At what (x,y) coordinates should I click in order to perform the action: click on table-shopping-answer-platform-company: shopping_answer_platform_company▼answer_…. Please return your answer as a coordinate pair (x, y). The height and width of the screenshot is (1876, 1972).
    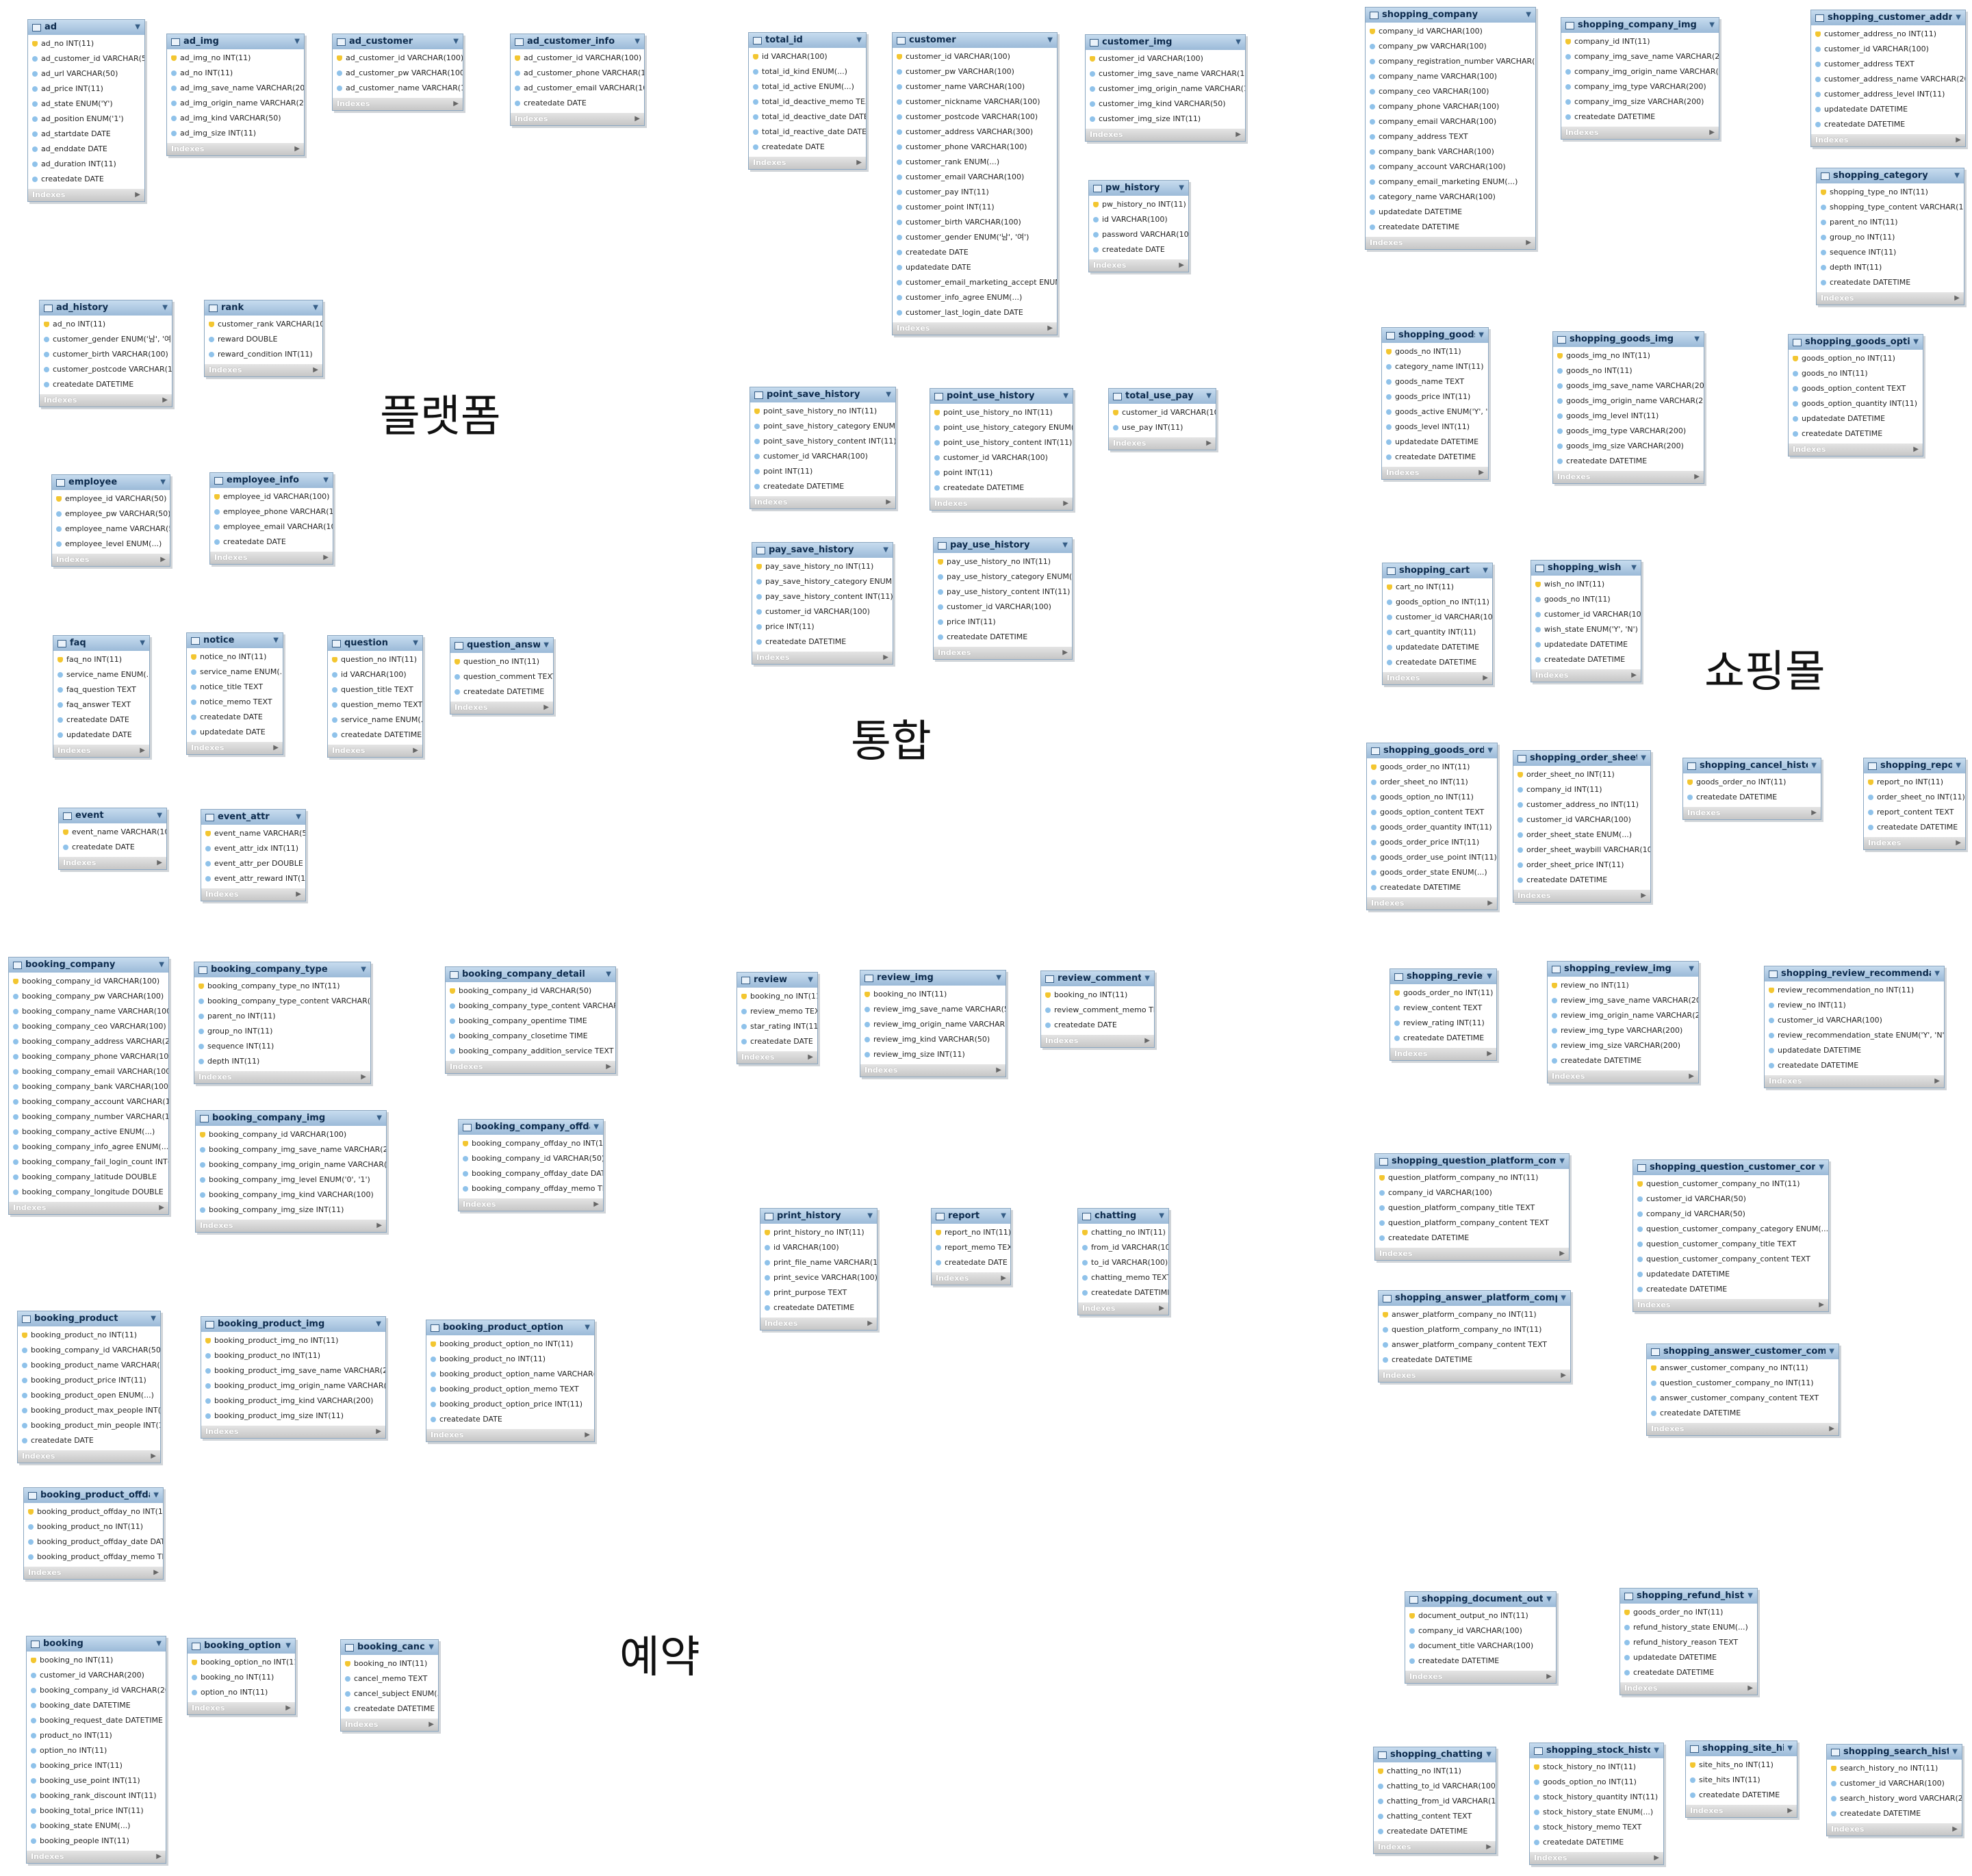
    Looking at the image, I should click on (1475, 1337).